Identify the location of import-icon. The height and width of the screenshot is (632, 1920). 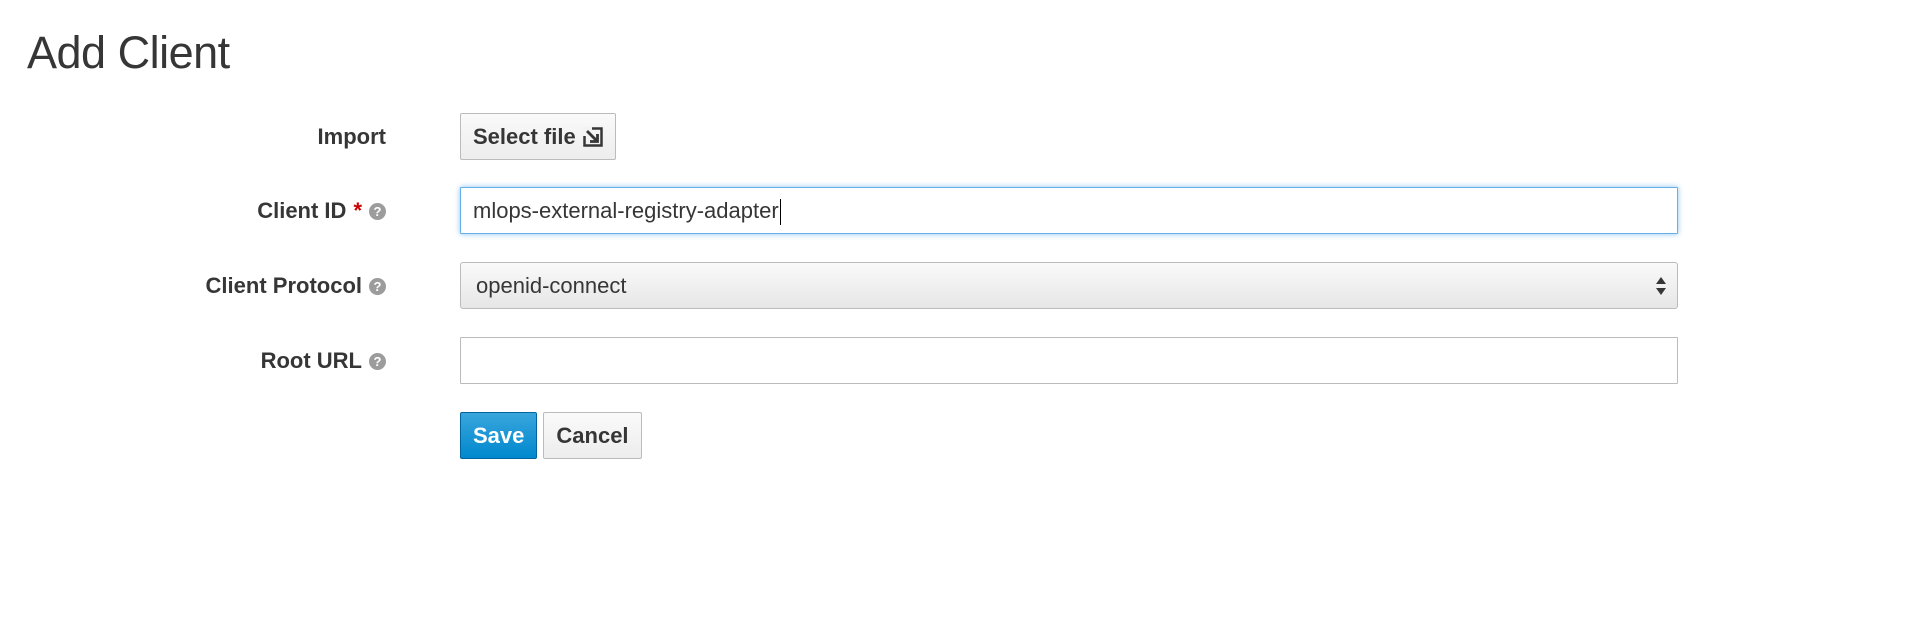
(592, 136).